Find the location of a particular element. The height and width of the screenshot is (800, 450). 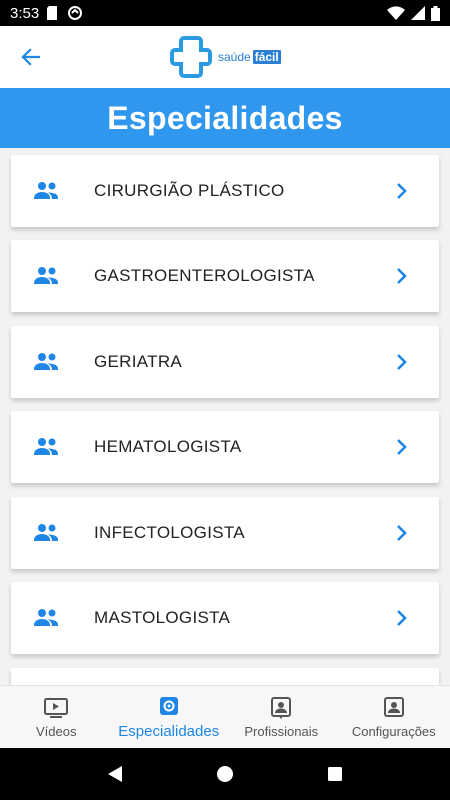

specialty-item: MASTOLOGISTA is located at coordinates (225, 618).